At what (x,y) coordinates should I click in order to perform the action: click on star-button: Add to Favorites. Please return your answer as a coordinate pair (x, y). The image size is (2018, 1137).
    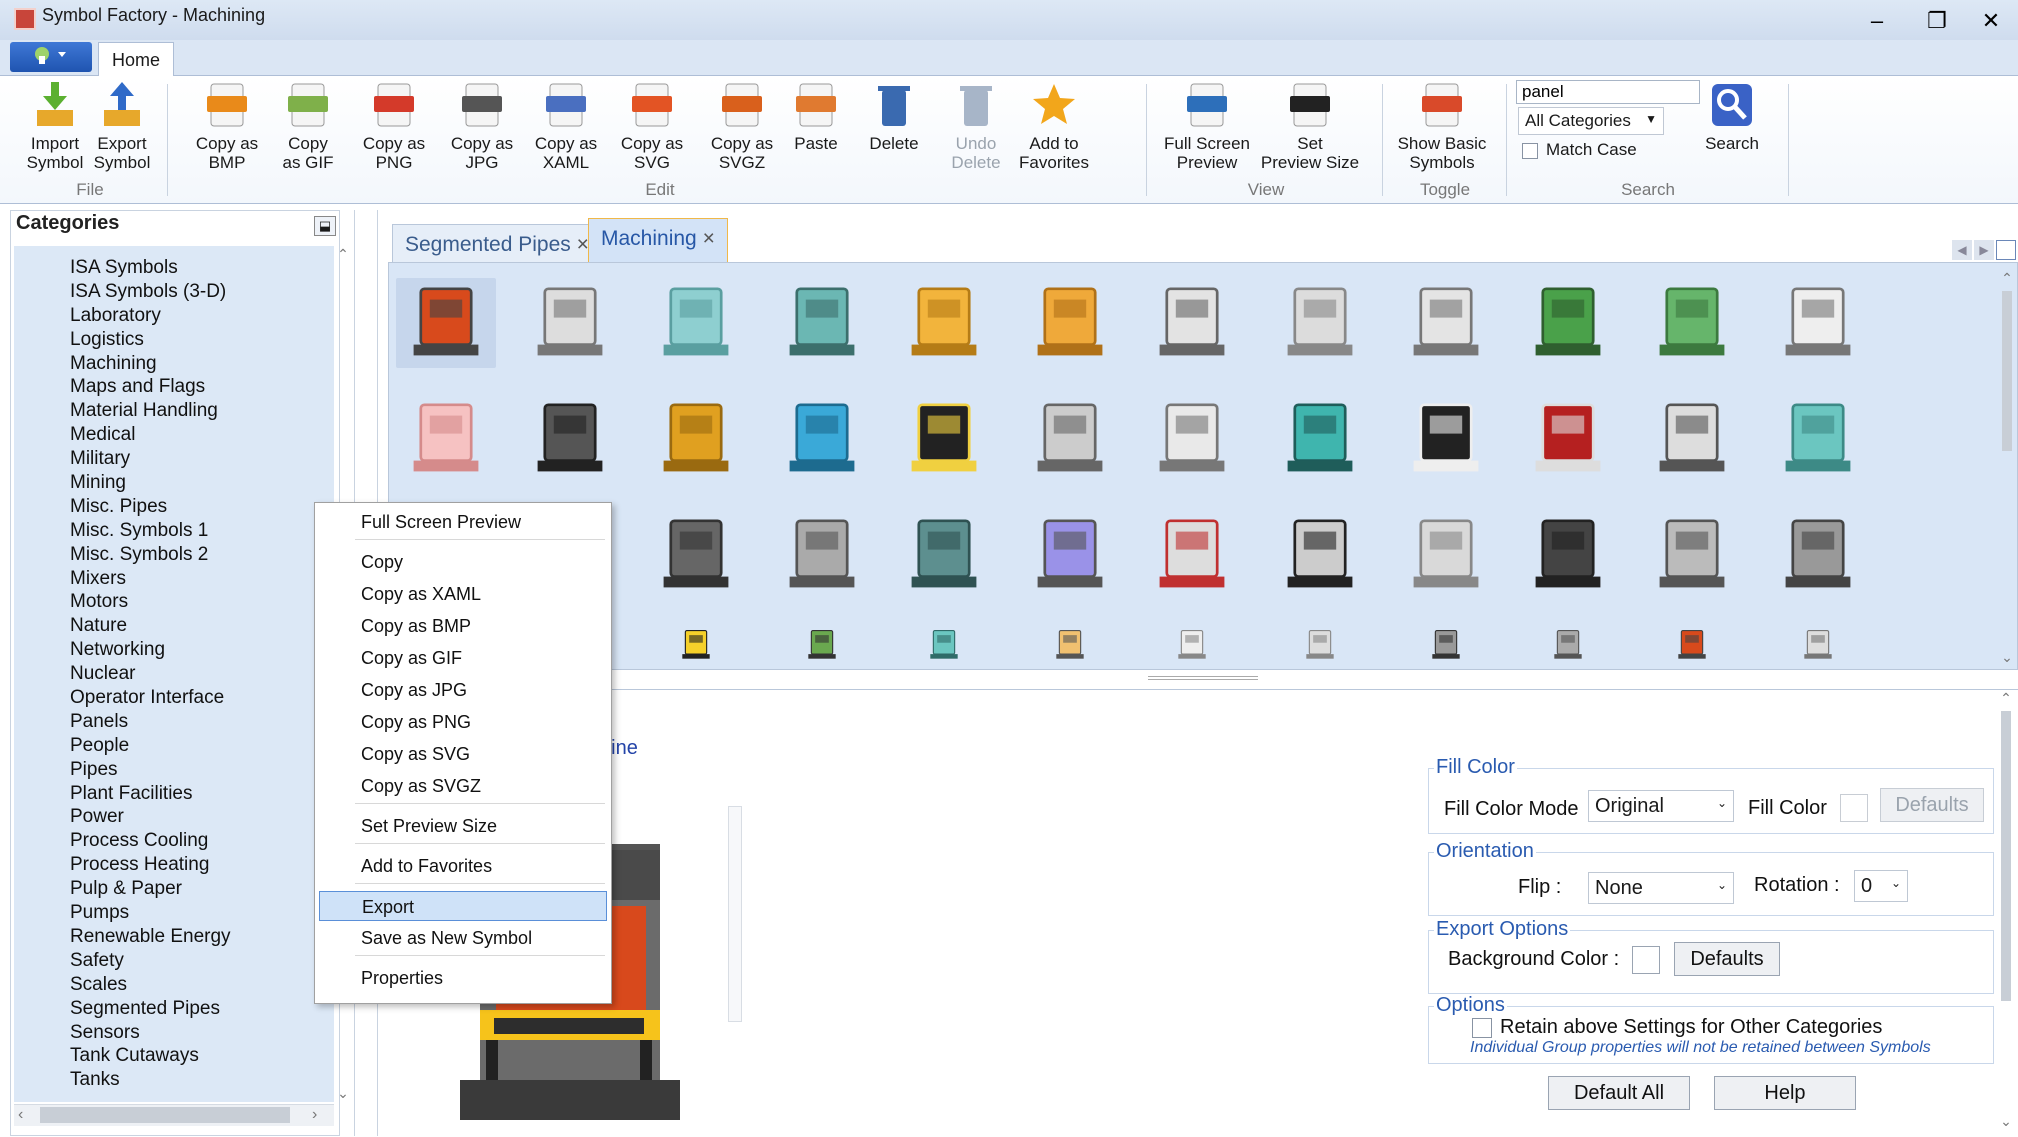
    Looking at the image, I should click on (1054, 126).